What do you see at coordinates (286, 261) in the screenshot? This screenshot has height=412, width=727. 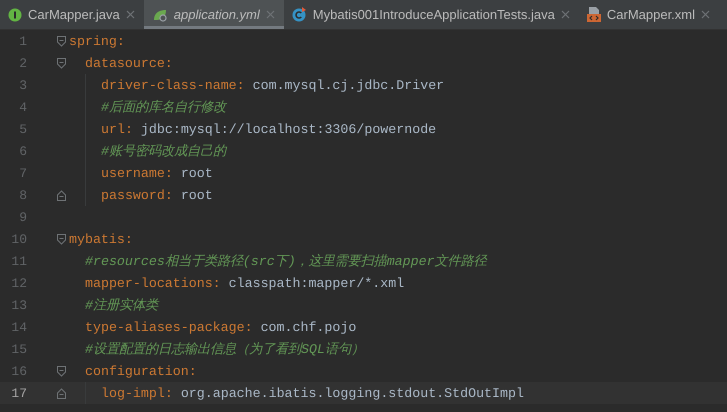 I see `code-comment: #resources相当于类路径(src下)，这里需要扫描mapper文件路径` at bounding box center [286, 261].